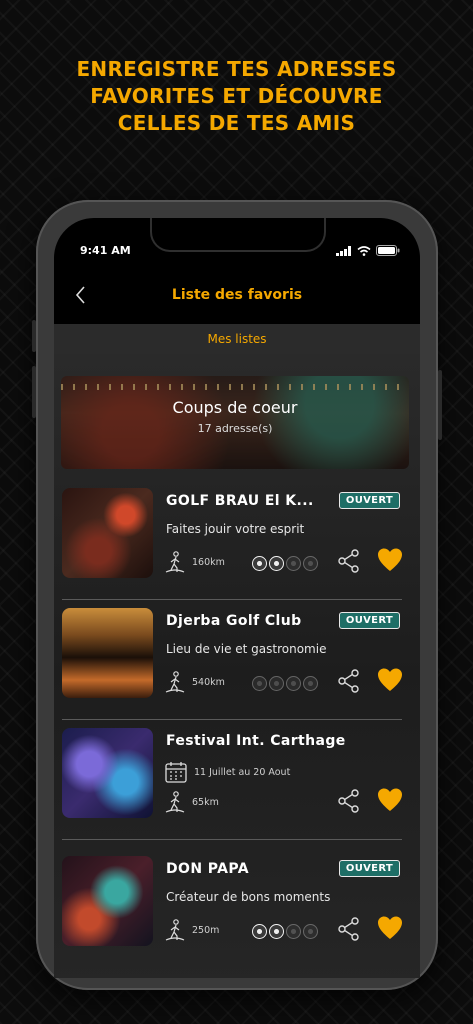  What do you see at coordinates (208, 562) in the screenshot?
I see `distance-label: 160km` at bounding box center [208, 562].